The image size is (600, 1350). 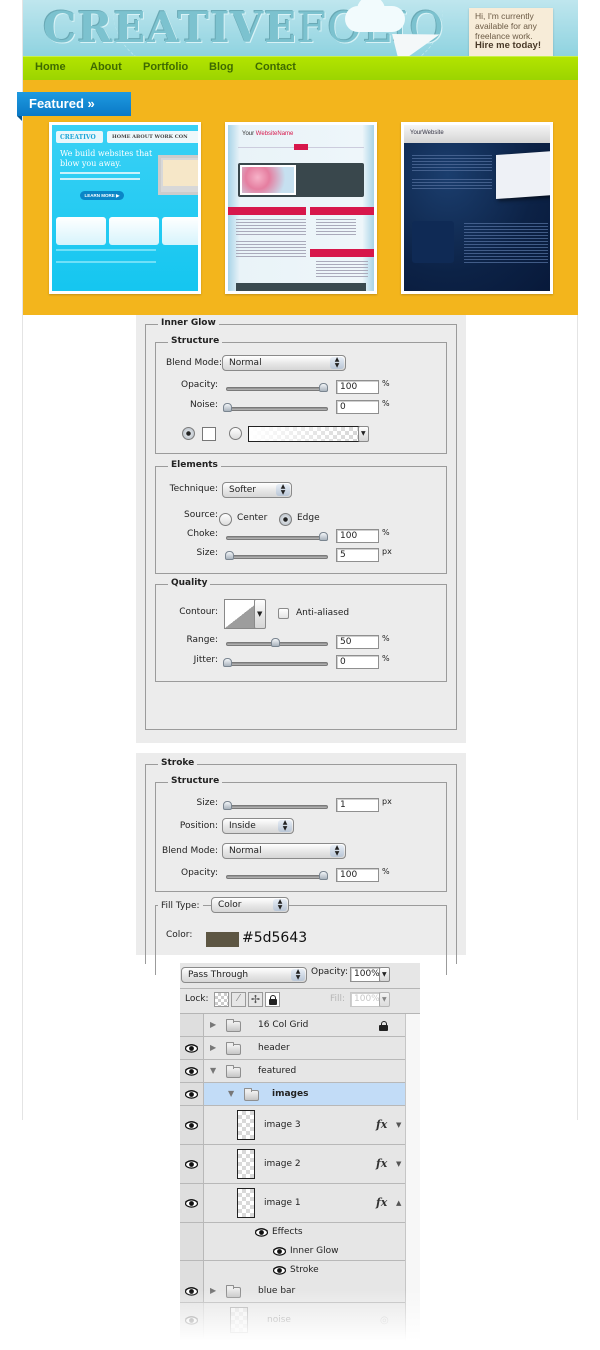 I want to click on jitter-input: 0, so click(x=357, y=662).